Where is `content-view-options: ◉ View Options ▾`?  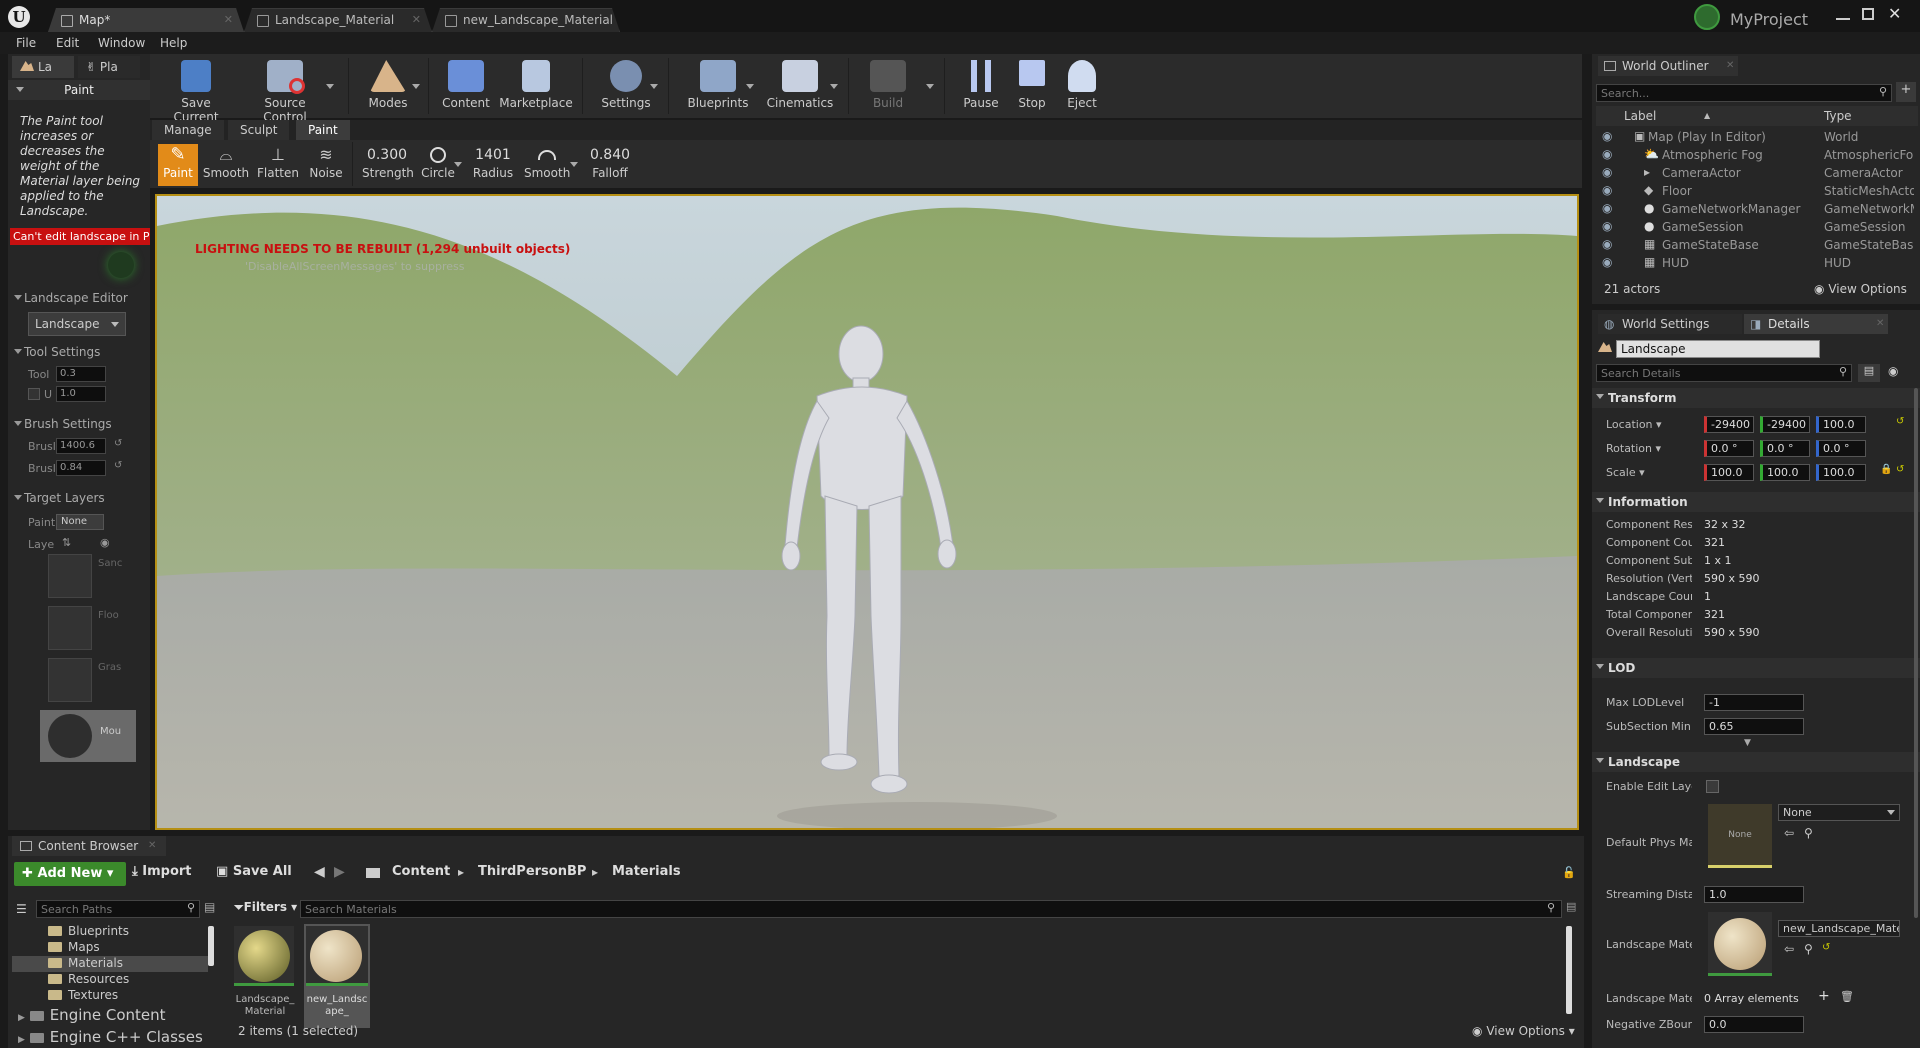 content-view-options: ◉ View Options ▾ is located at coordinates (1523, 1031).